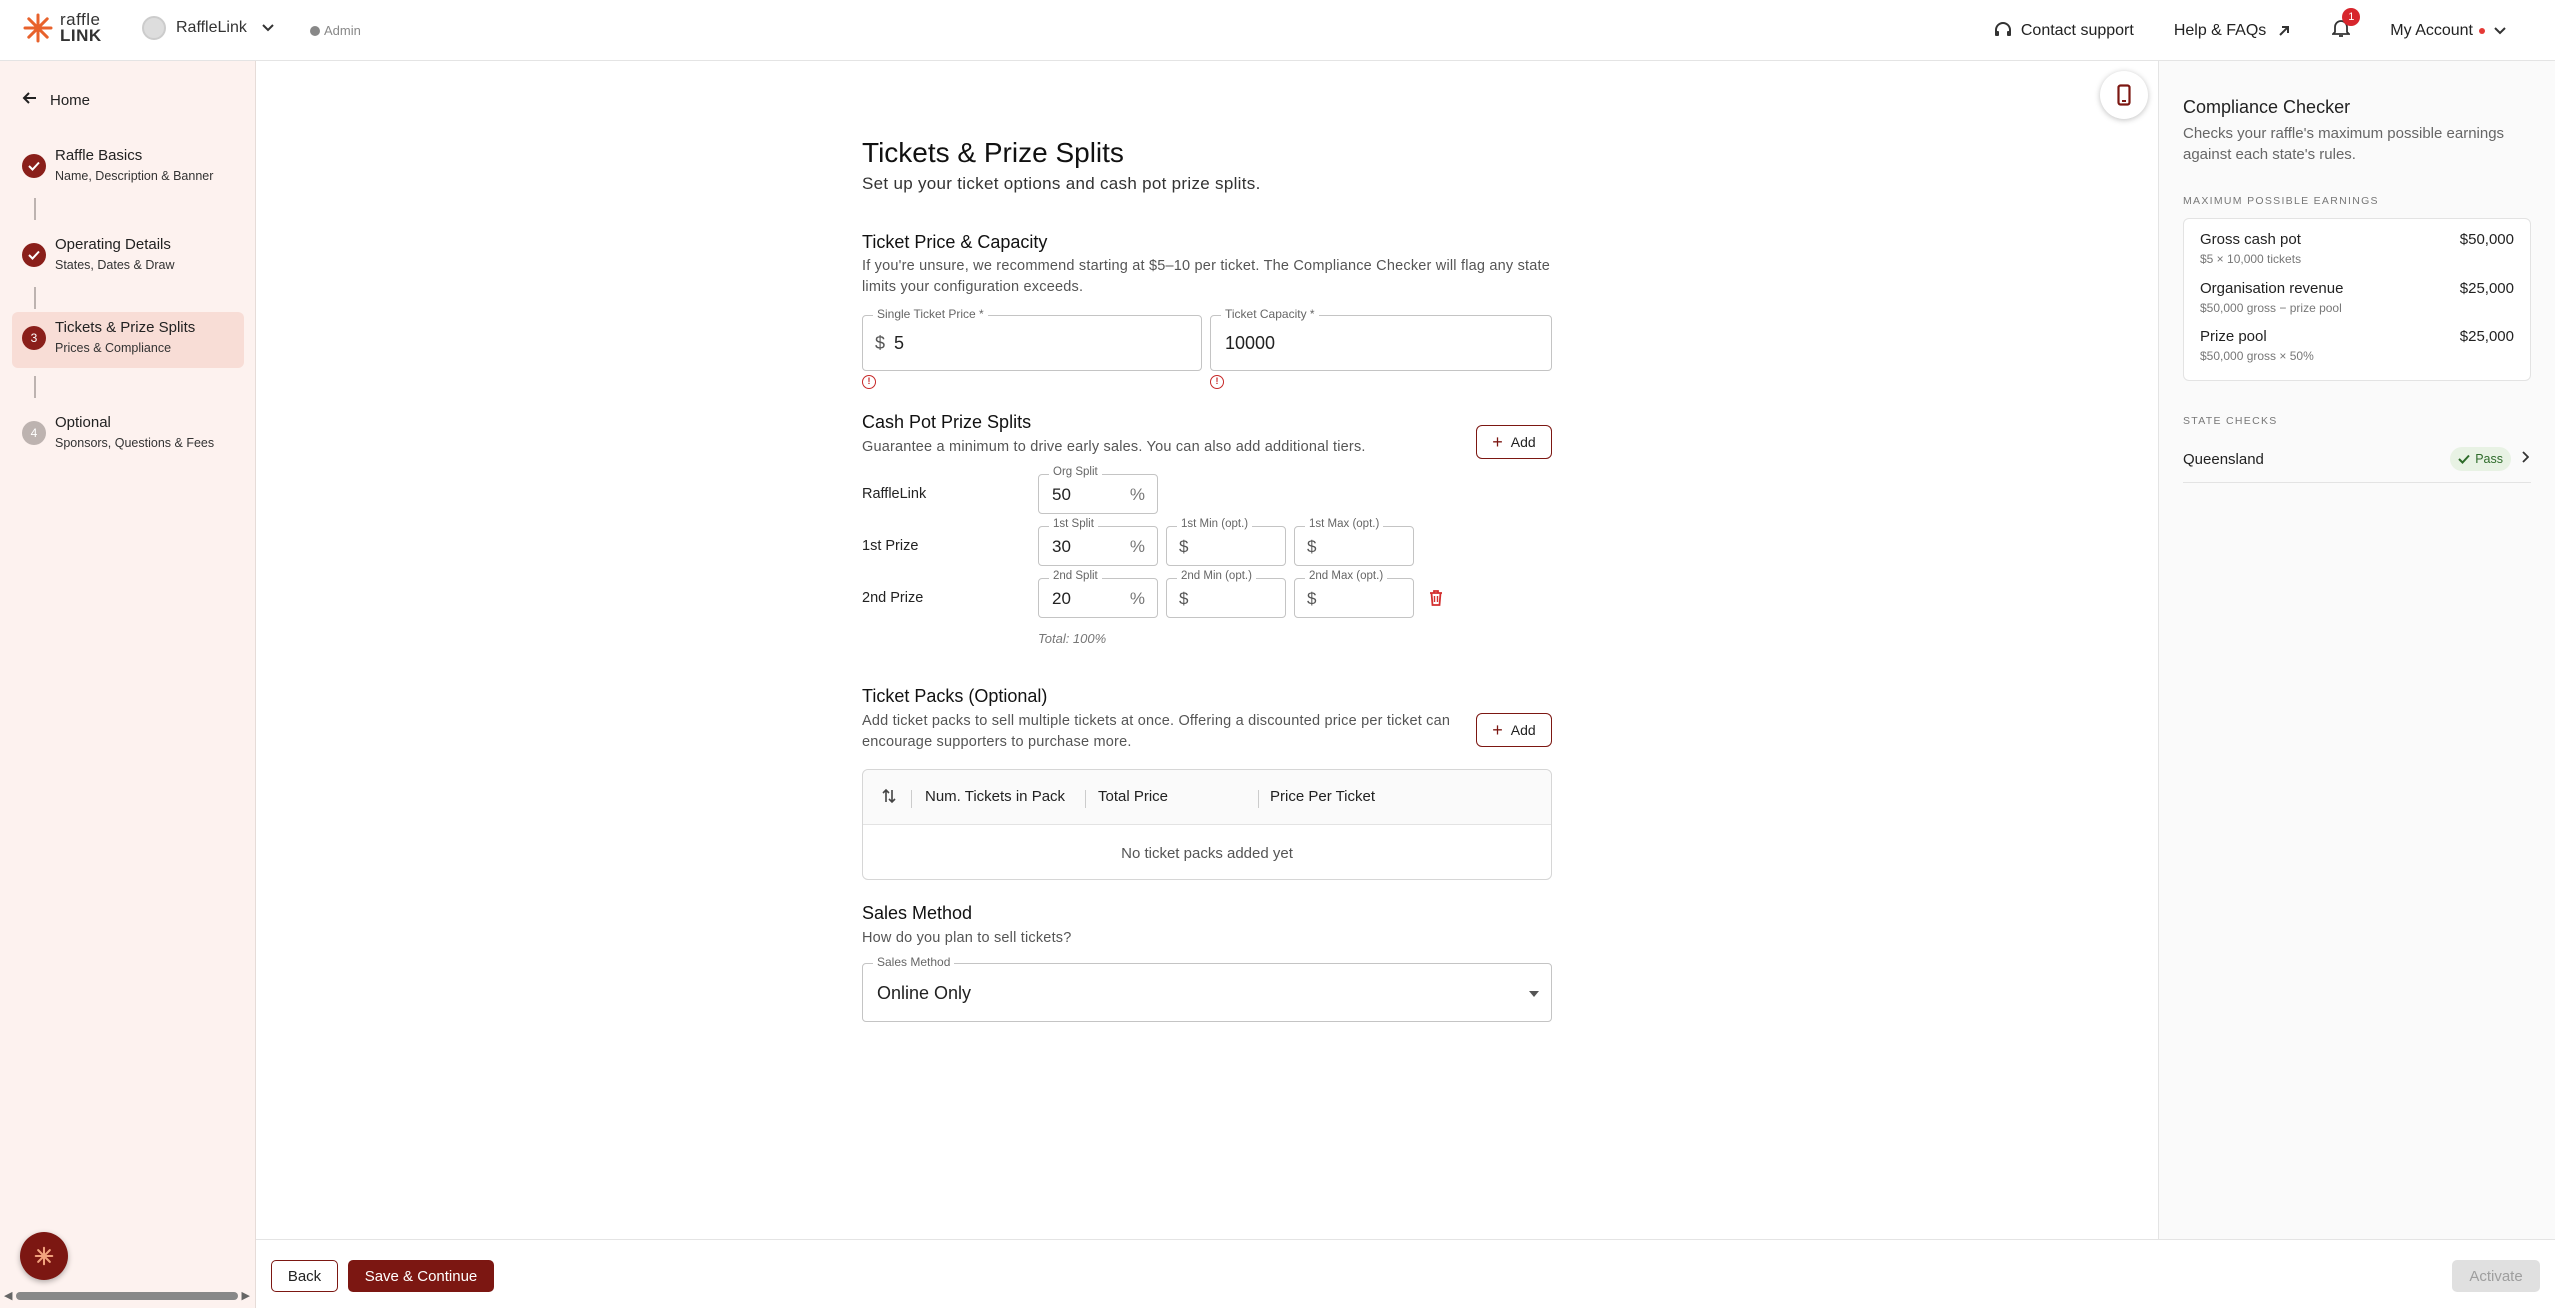  I want to click on org-switcher: RaffleLink, so click(208, 28).